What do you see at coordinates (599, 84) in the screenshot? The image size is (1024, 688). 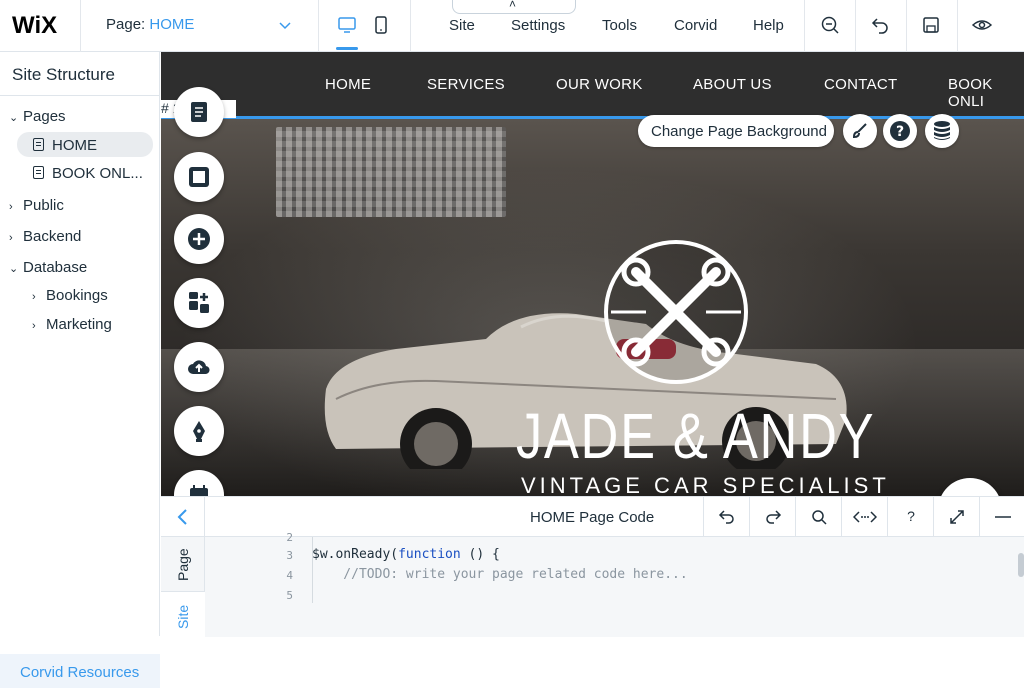 I see `nav-our-work: OUR WORK` at bounding box center [599, 84].